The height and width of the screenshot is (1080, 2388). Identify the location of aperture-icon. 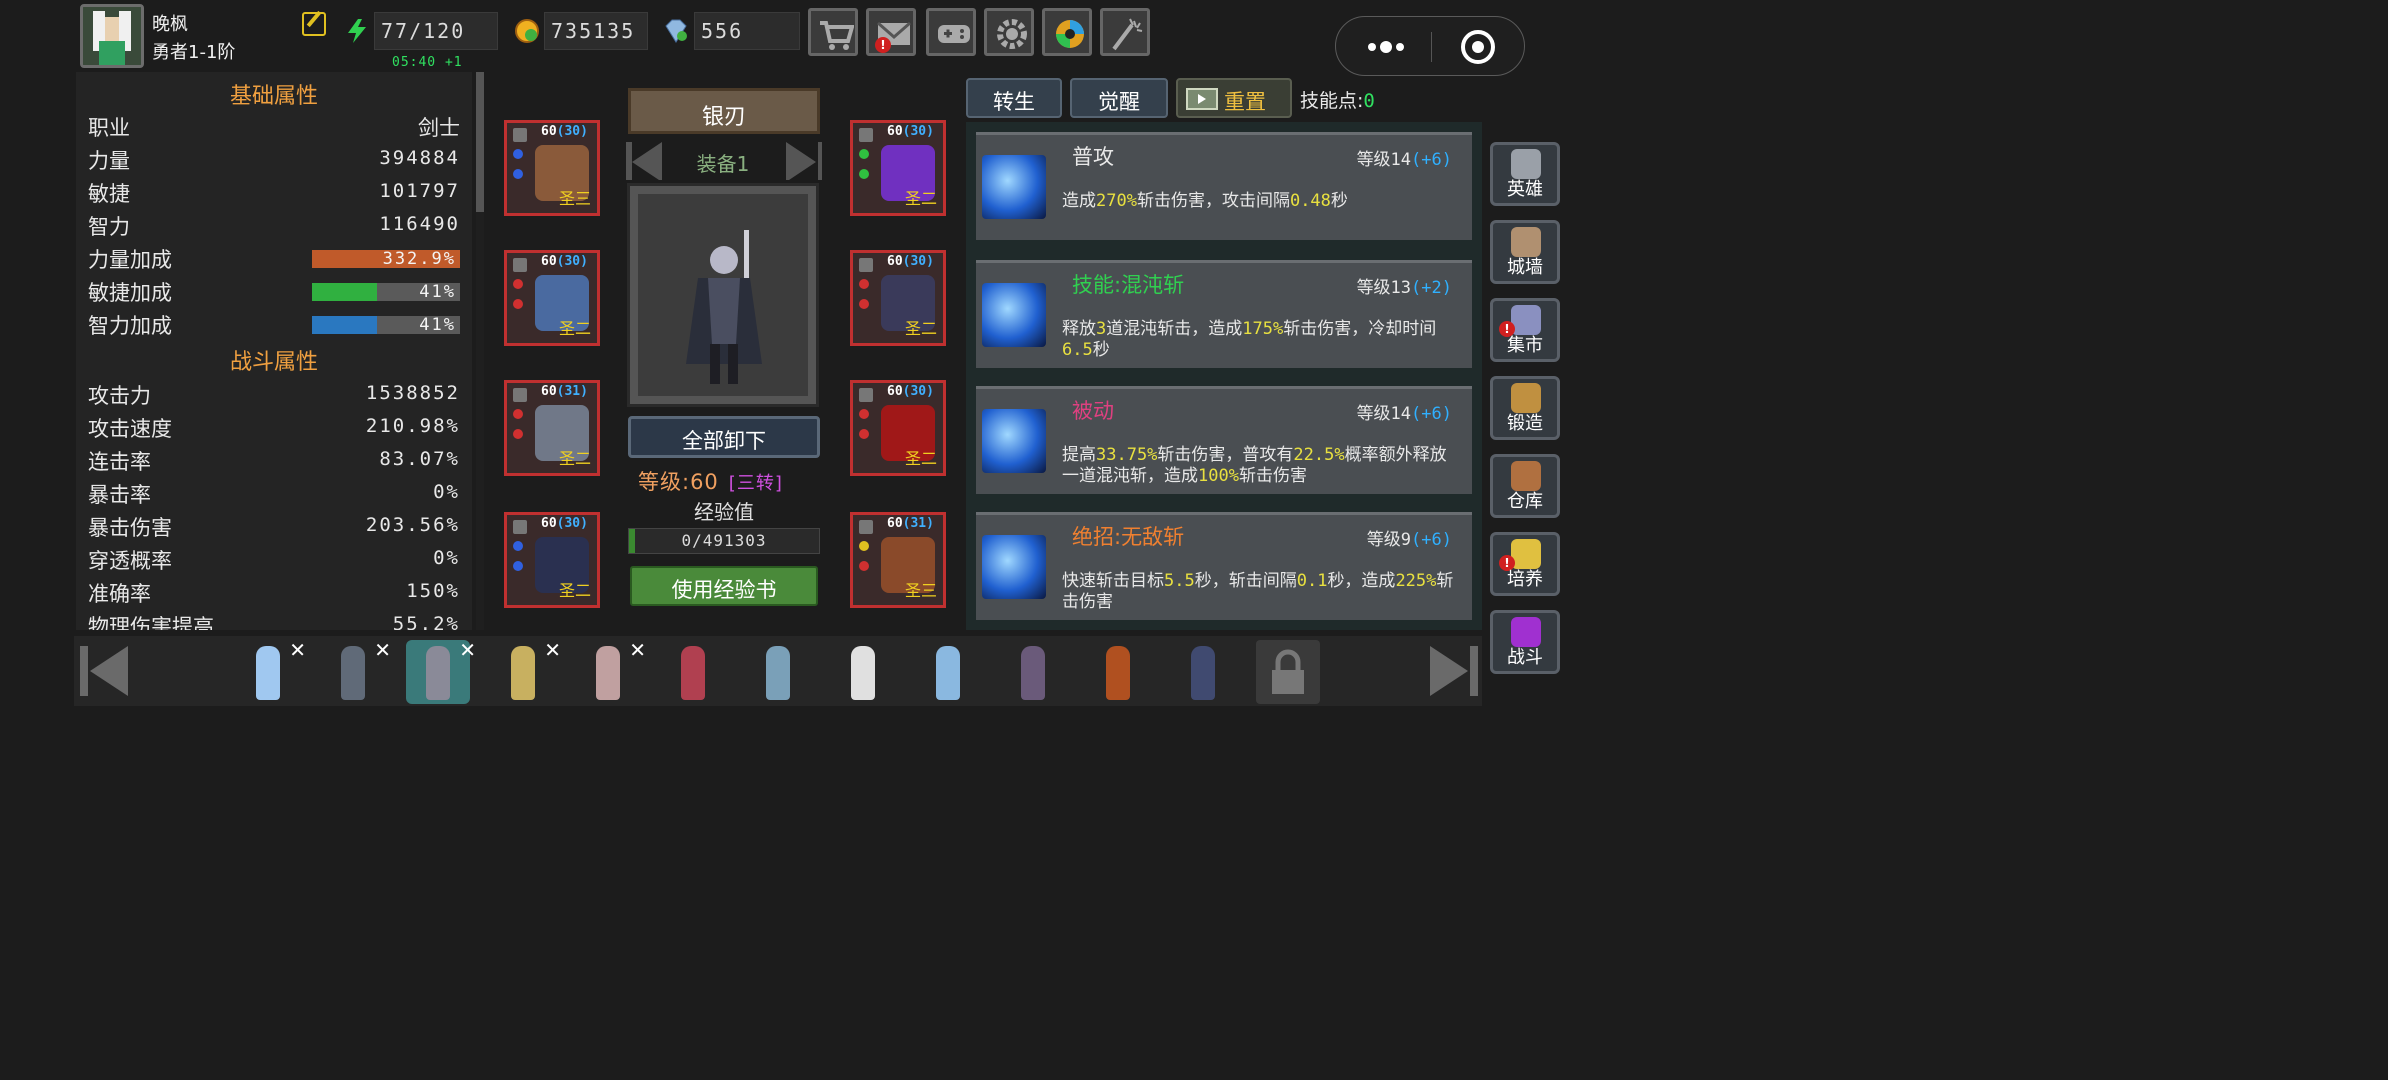
(1070, 34).